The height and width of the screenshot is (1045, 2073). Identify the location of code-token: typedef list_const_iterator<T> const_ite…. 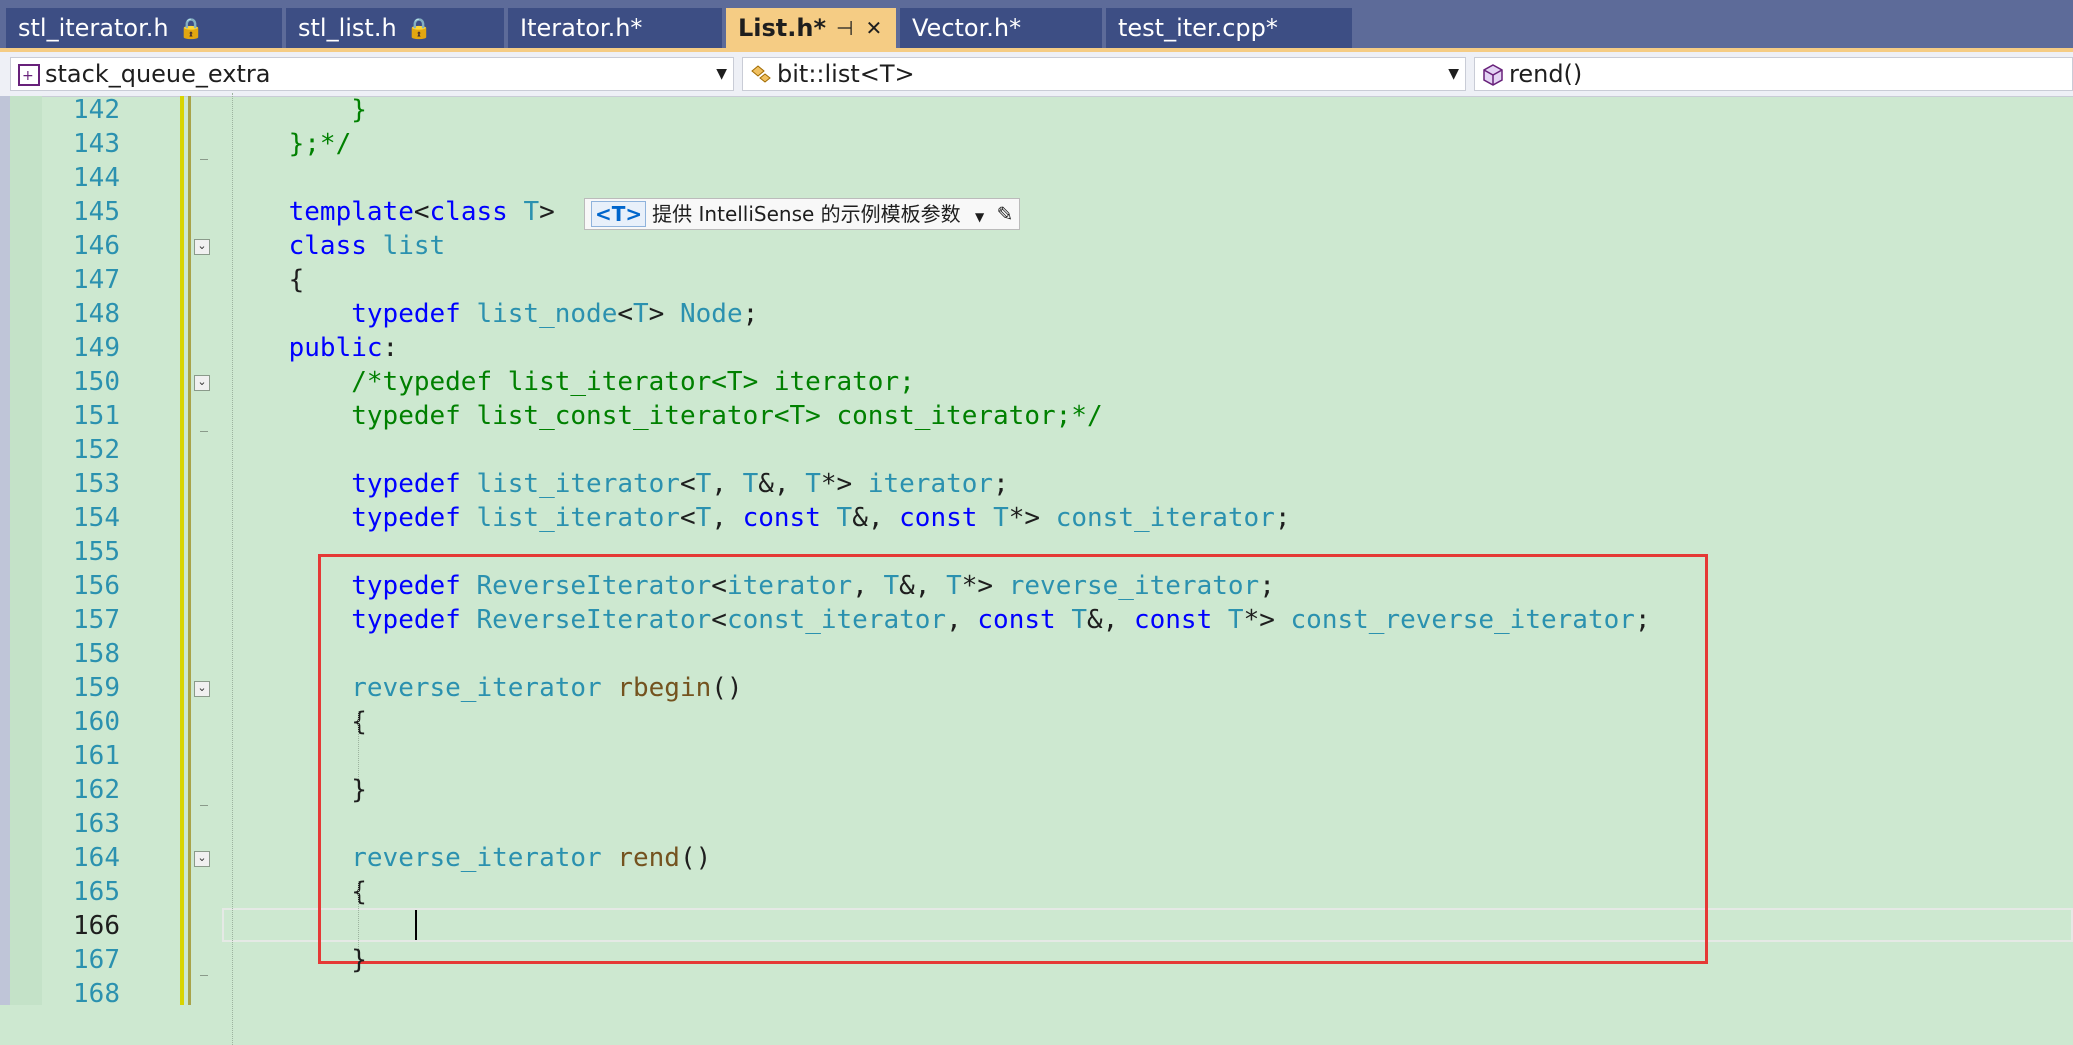
(727, 416).